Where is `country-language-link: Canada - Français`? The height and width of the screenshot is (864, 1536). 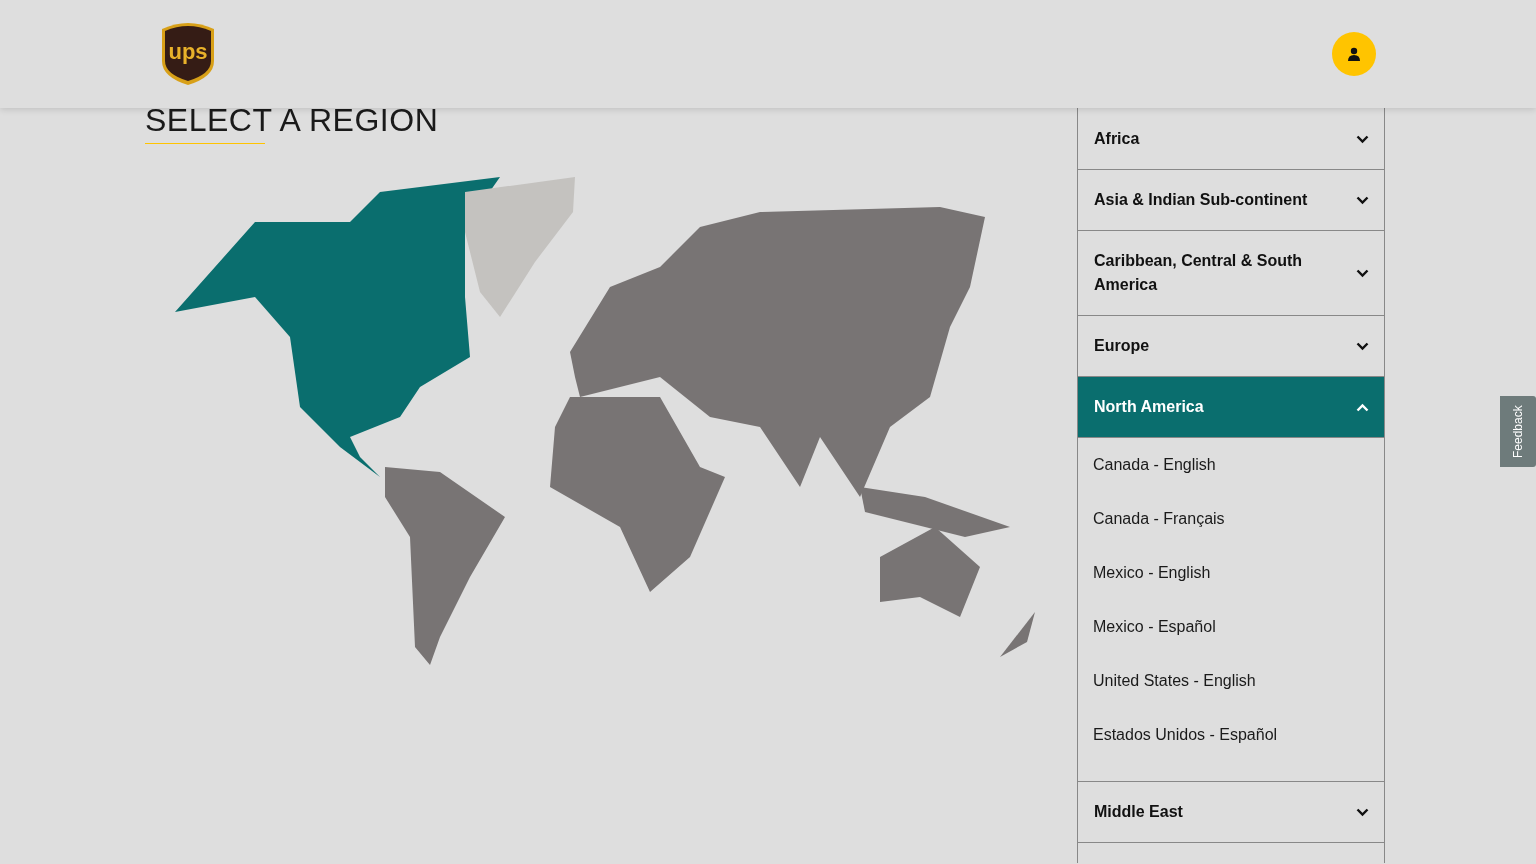
country-language-link: Canada - Français is located at coordinates (1159, 534).